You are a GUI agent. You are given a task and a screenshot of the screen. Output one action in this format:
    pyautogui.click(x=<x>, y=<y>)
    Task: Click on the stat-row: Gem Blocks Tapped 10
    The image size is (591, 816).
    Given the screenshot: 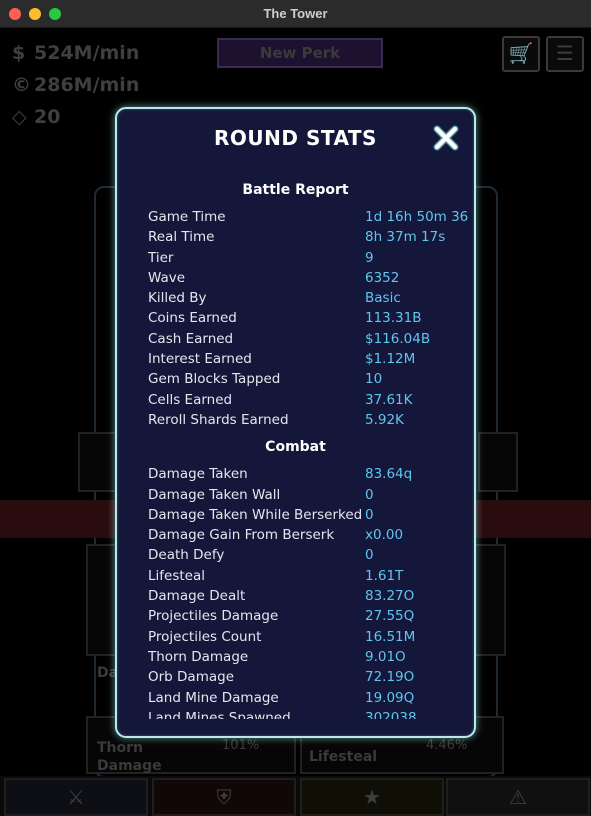 What is the action you would take?
    pyautogui.click(x=295, y=379)
    